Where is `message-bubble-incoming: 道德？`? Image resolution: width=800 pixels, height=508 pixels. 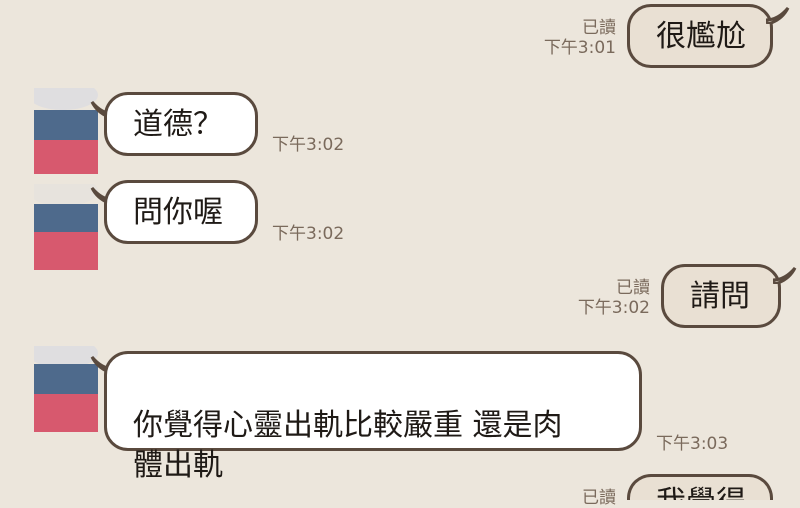 message-bubble-incoming: 道德？ is located at coordinates (181, 124).